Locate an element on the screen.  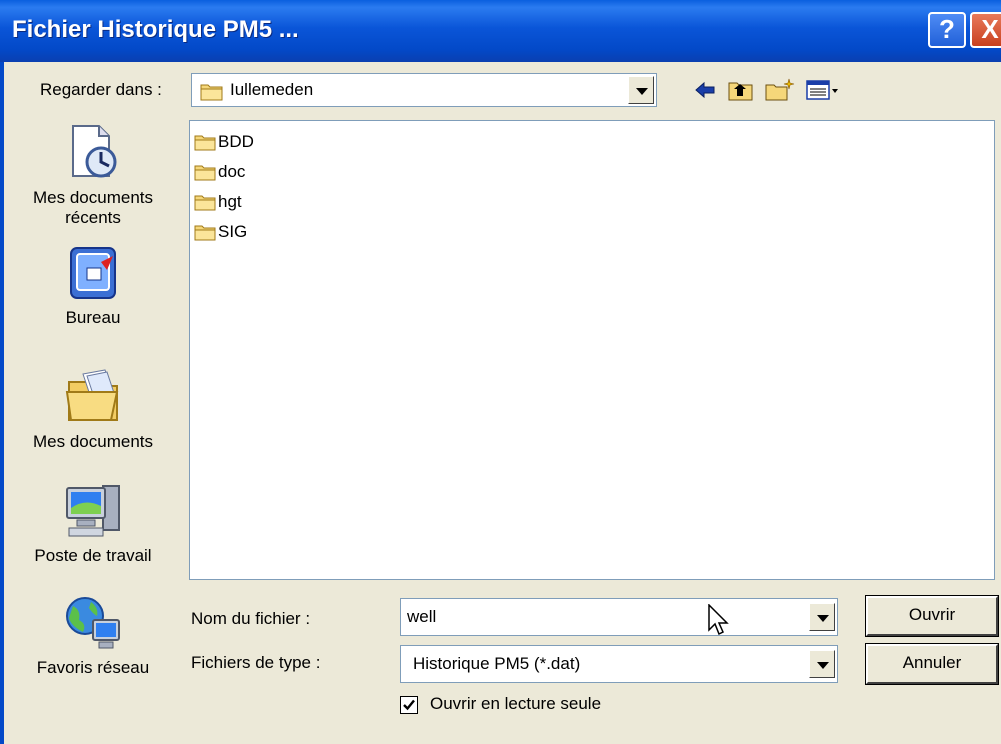
place-my-documents: Mes documents is located at coordinates (93, 408).